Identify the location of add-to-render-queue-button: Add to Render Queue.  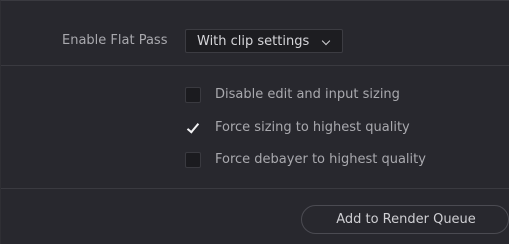
(405, 219).